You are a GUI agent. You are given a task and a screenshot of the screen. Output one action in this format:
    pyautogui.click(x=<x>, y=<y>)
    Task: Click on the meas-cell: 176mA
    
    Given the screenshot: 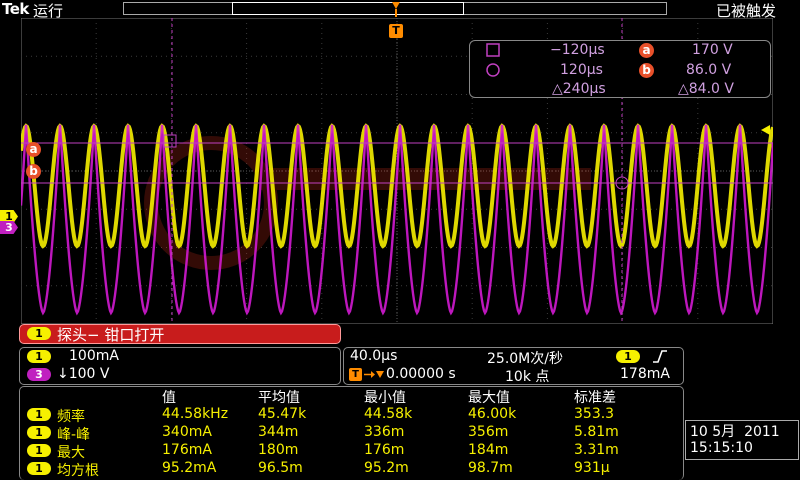 What is the action you would take?
    pyautogui.click(x=187, y=450)
    